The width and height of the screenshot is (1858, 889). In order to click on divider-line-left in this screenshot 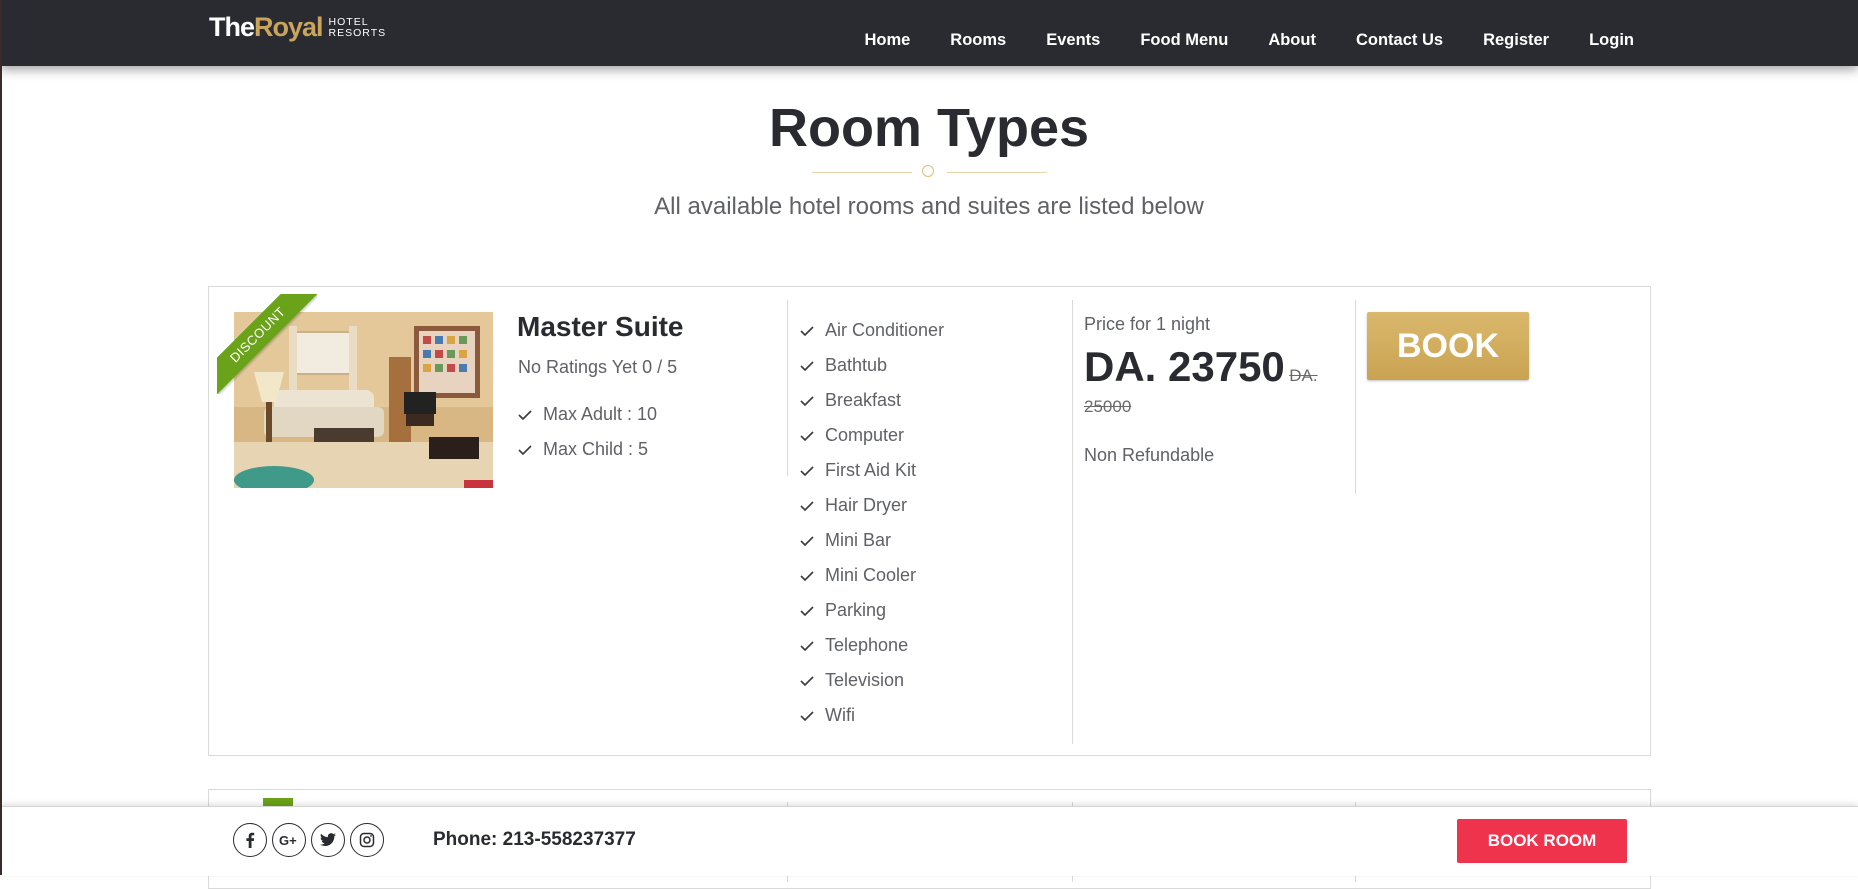, I will do `click(862, 172)`.